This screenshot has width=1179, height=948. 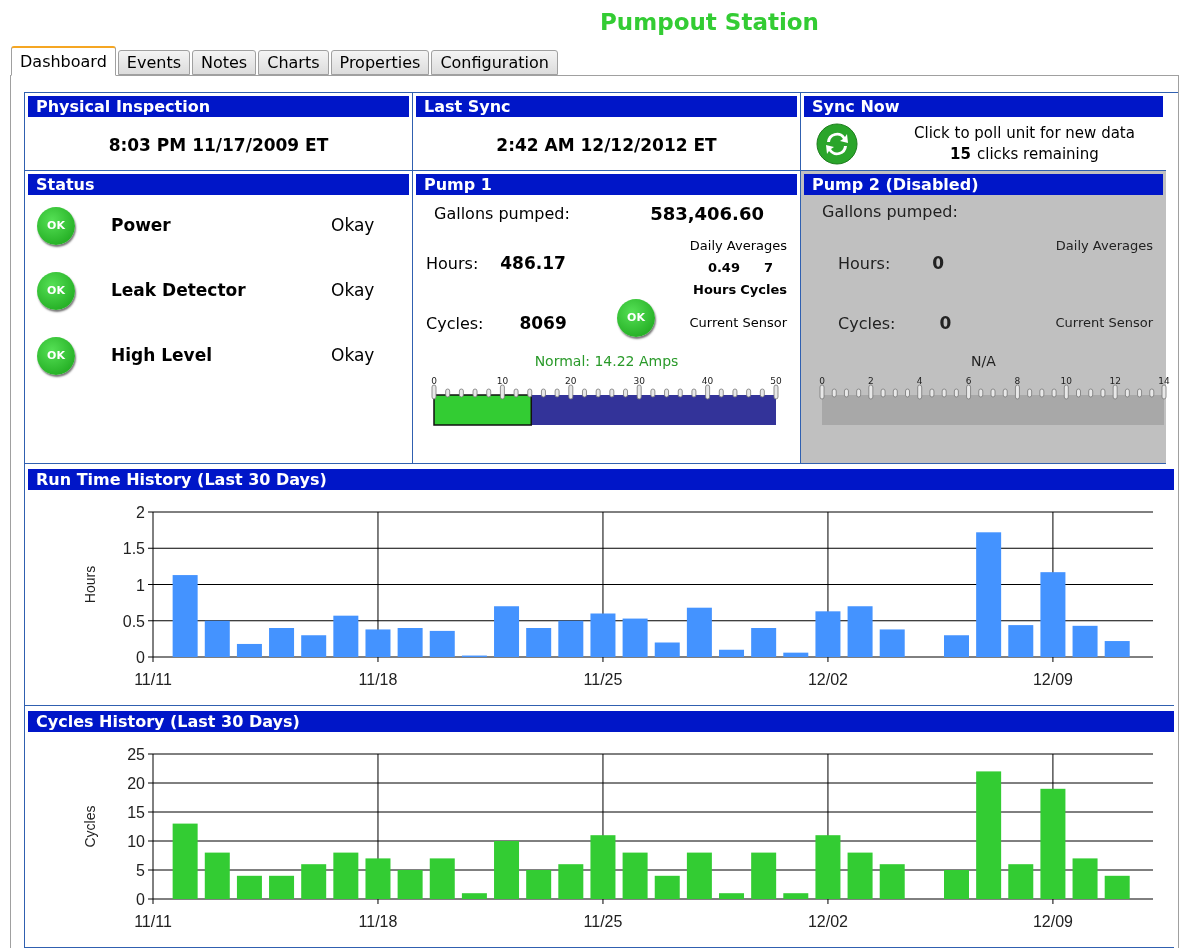 I want to click on axis-tick-label: 1.5, so click(x=133, y=549).